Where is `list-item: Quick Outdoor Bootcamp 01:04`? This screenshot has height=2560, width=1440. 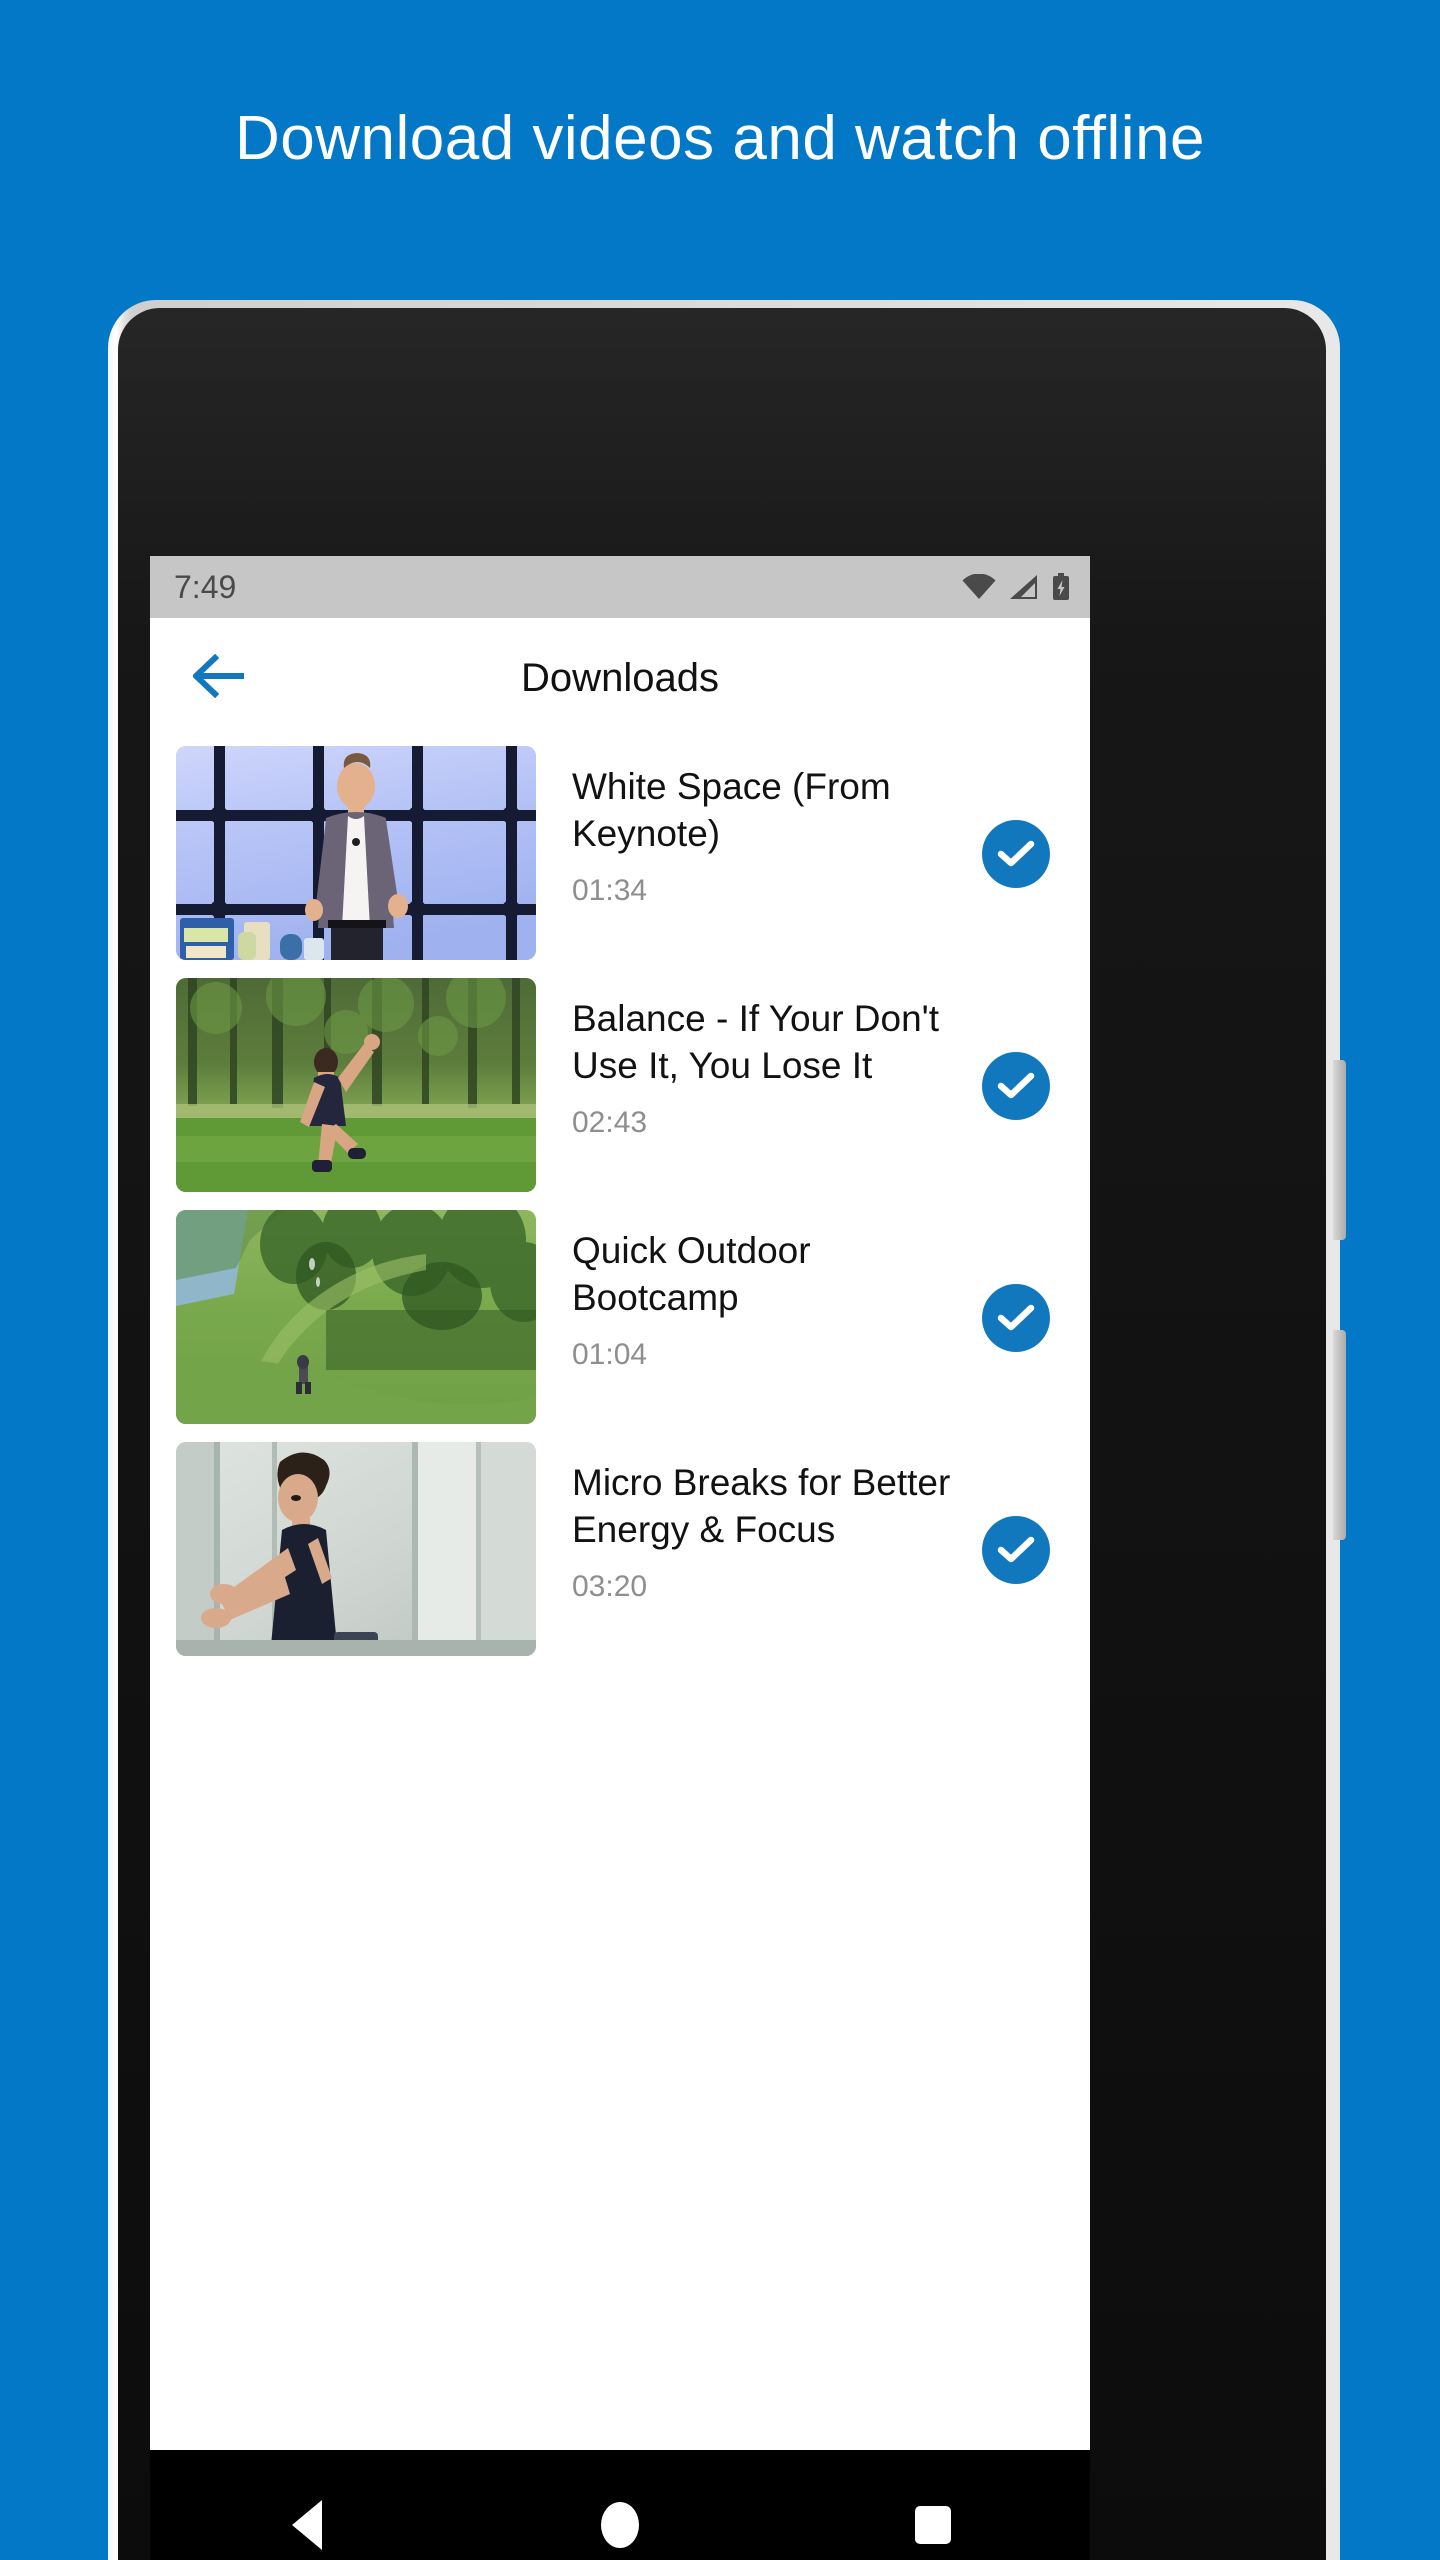
list-item: Quick Outdoor Bootcamp 01:04 is located at coordinates (620, 1318).